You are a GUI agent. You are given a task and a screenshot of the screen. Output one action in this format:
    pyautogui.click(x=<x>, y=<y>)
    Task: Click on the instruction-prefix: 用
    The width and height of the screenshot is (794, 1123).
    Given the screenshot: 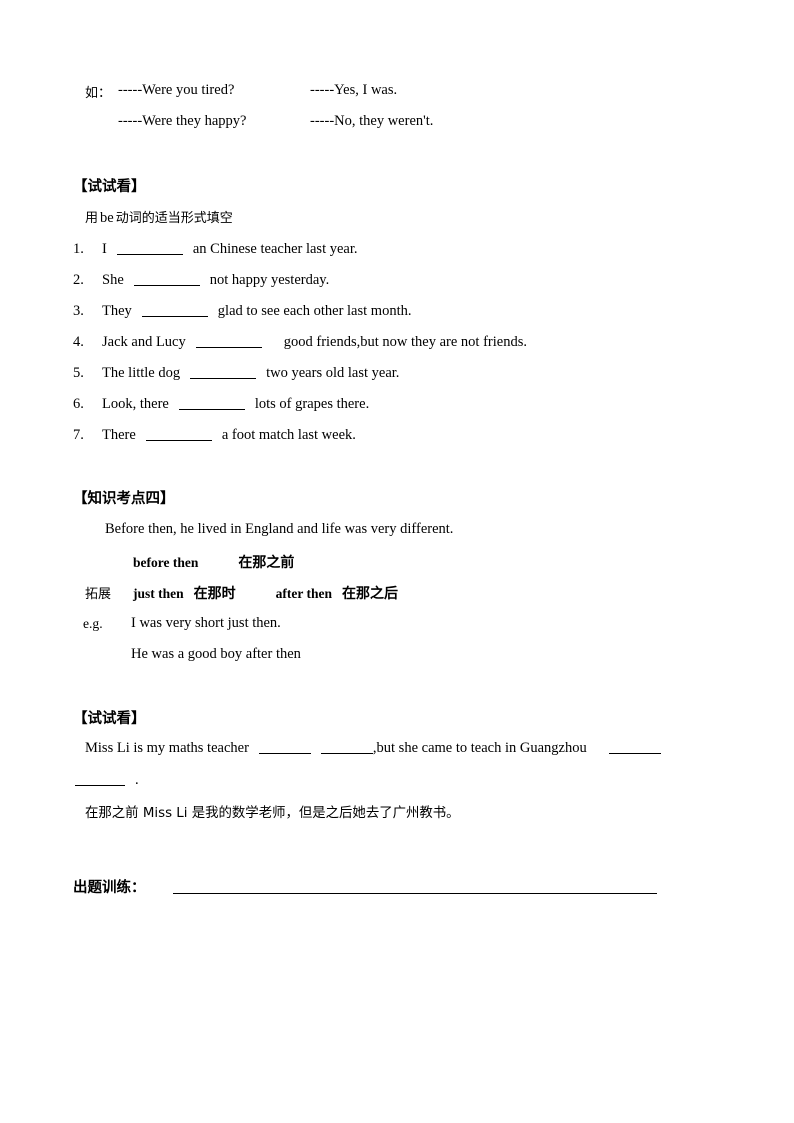 What is the action you would take?
    pyautogui.click(x=92, y=218)
    